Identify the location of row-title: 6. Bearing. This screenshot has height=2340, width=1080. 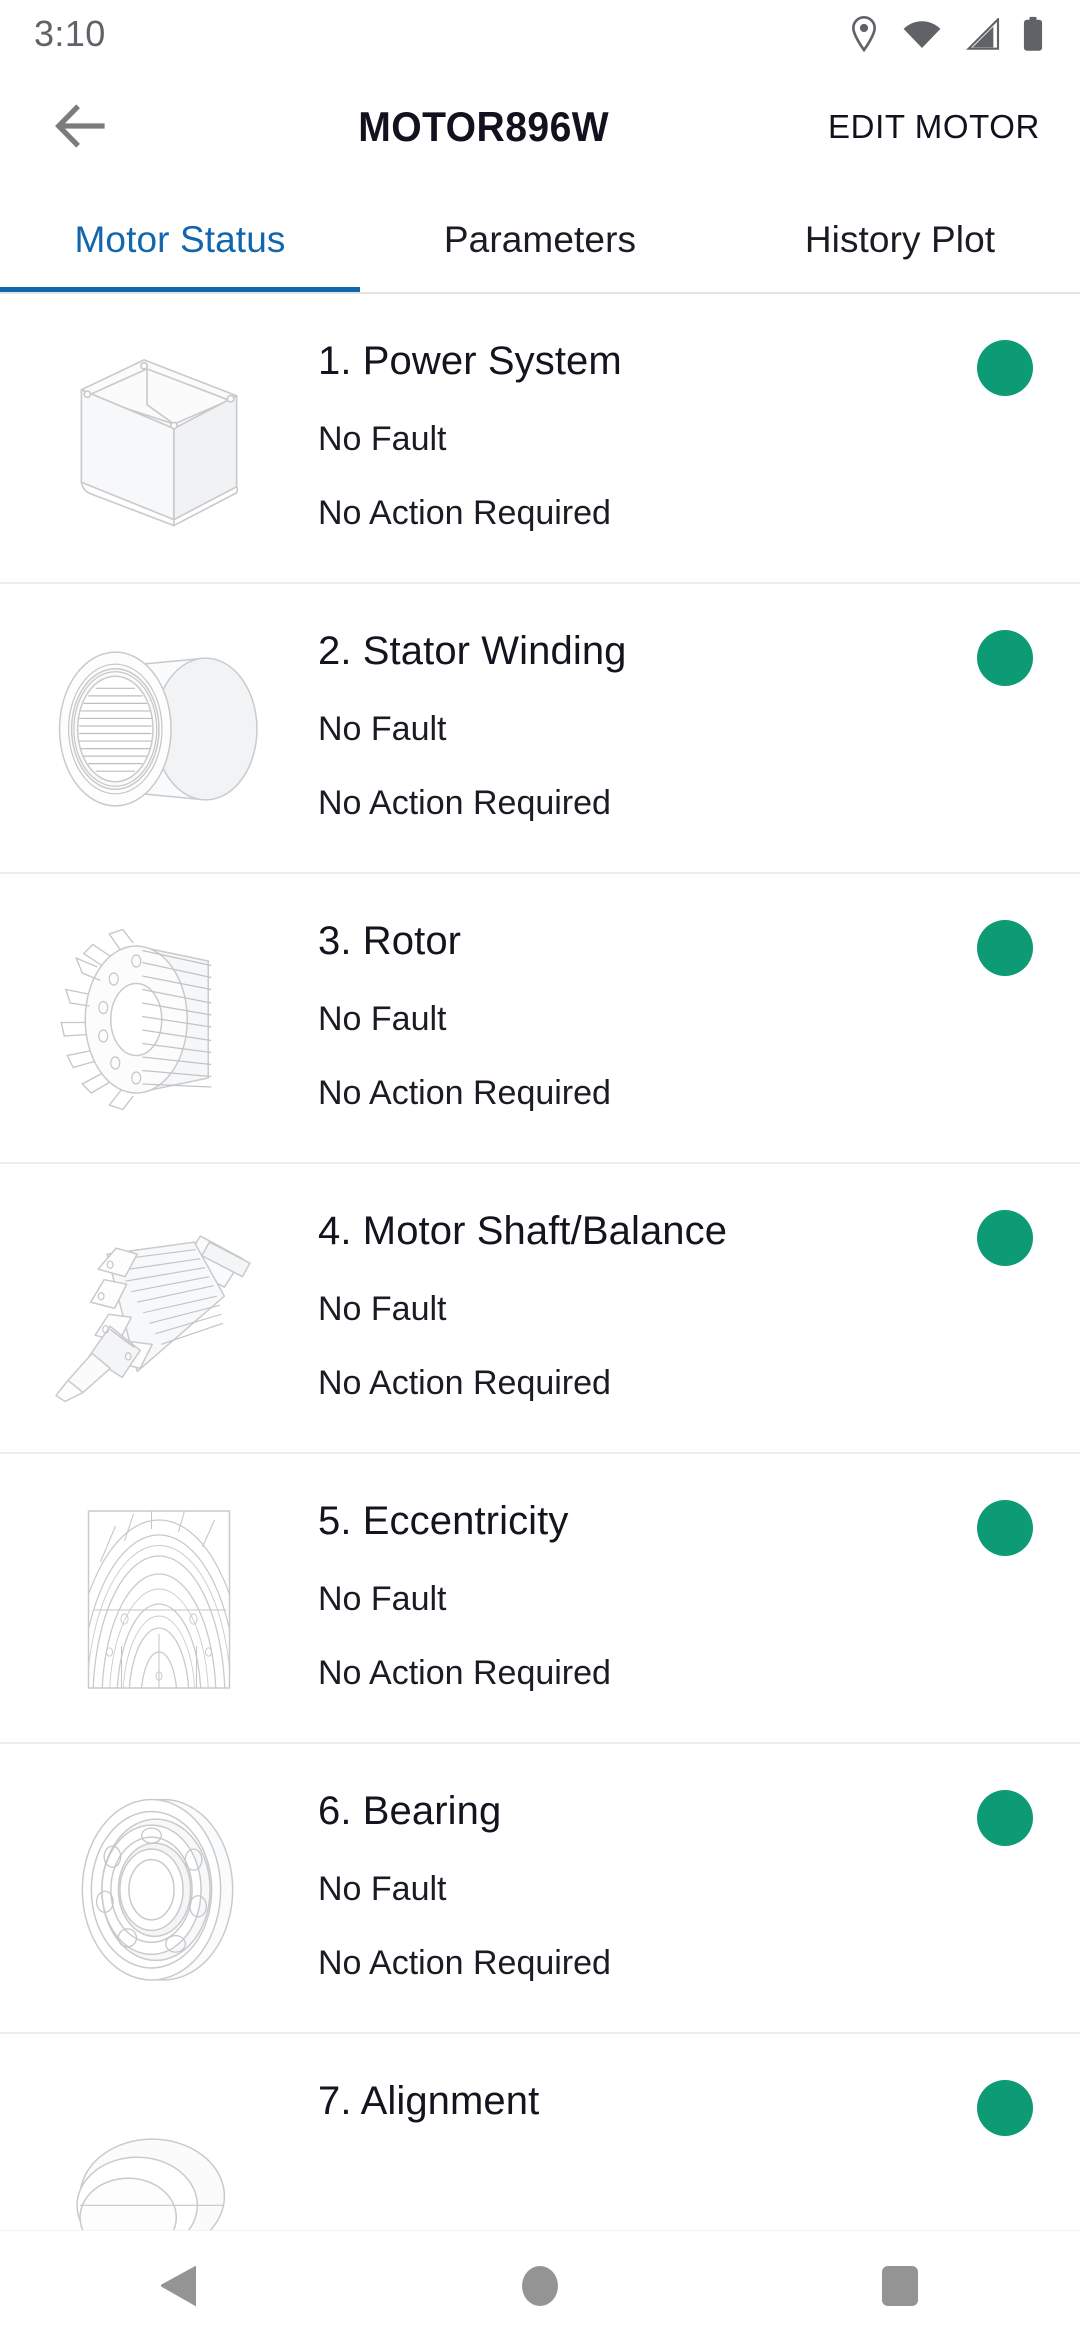
(410, 1811).